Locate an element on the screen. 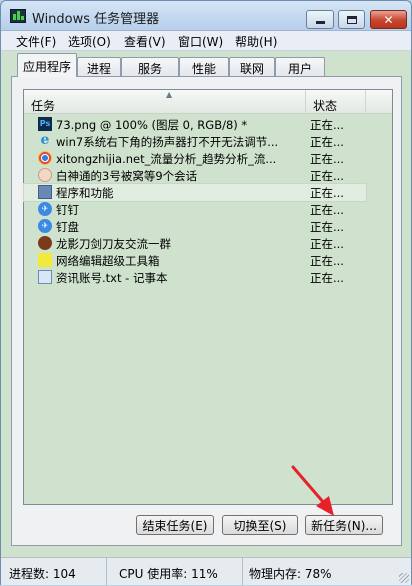 The width and height of the screenshot is (412, 586). switch-to-button: 切换至(S) is located at coordinates (260, 525).